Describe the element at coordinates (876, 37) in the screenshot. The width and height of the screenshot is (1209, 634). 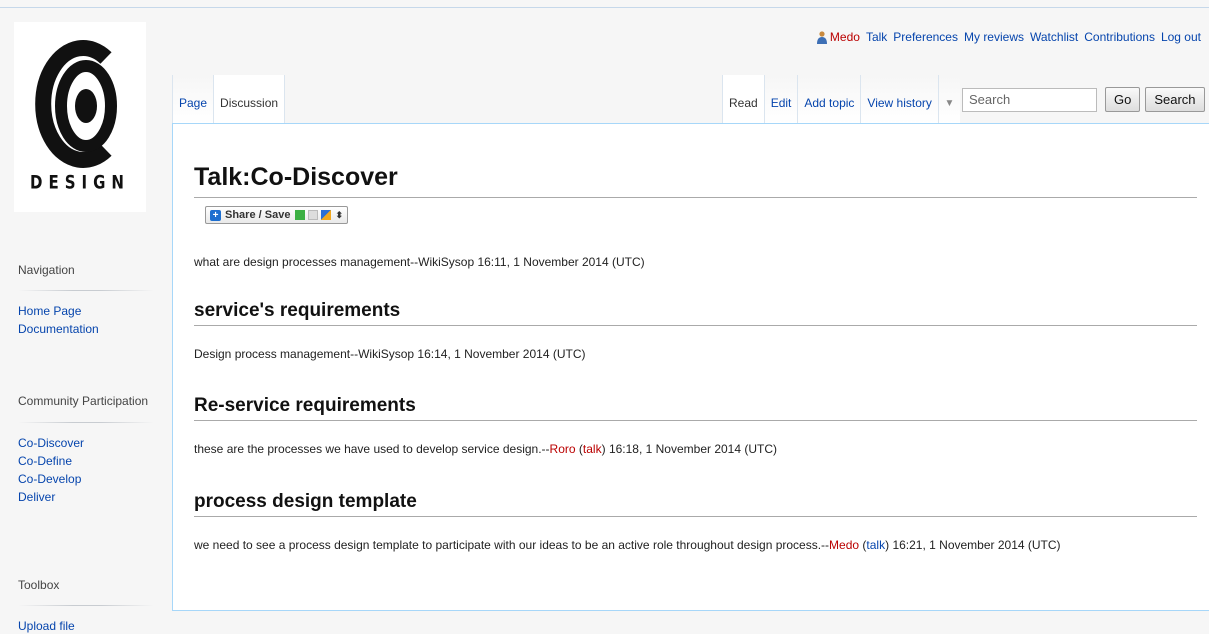
I see `personal-talk-link: Talk` at that location.